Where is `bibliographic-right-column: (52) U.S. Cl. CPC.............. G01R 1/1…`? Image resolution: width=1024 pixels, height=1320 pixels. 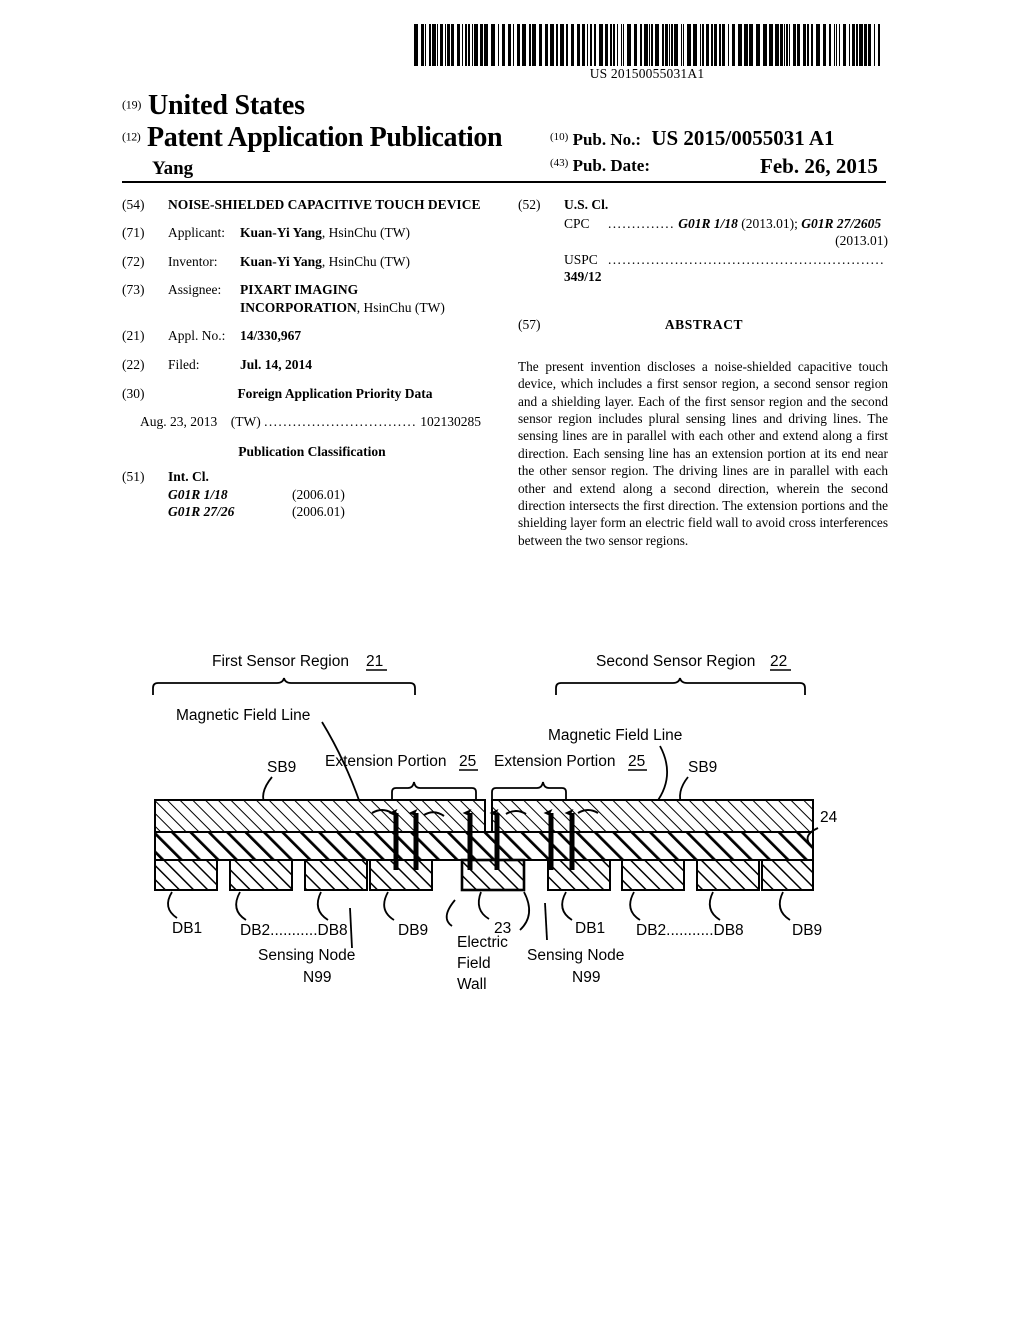 bibliographic-right-column: (52) U.S. Cl. CPC.............. G01R 1/1… is located at coordinates (703, 372).